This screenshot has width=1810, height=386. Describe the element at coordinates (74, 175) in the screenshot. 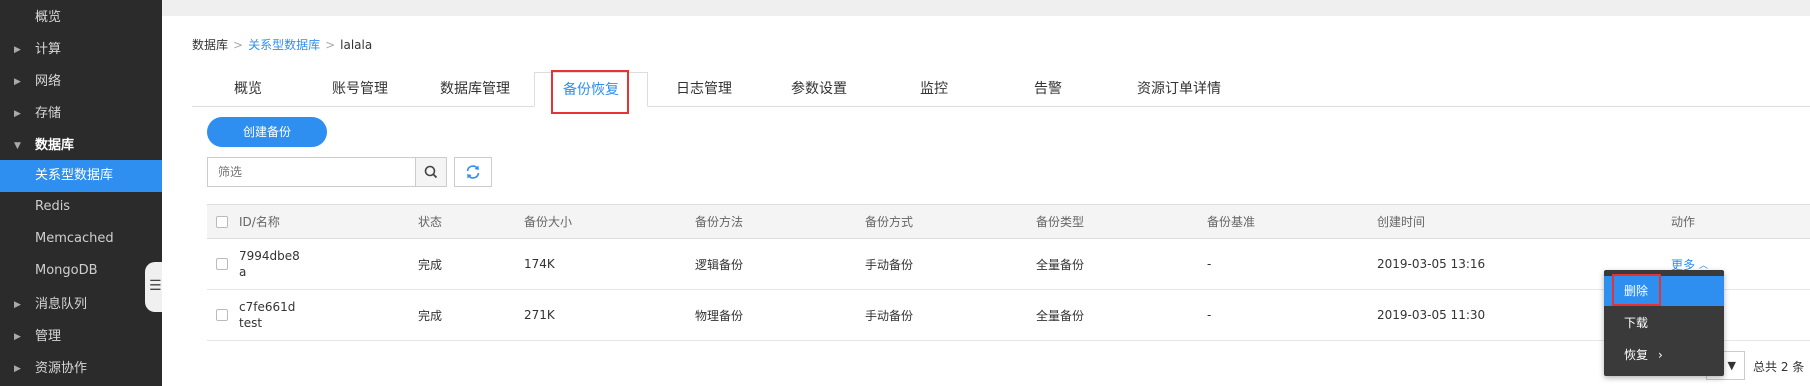

I see `sidebar-item-label: 关系型数据库` at that location.